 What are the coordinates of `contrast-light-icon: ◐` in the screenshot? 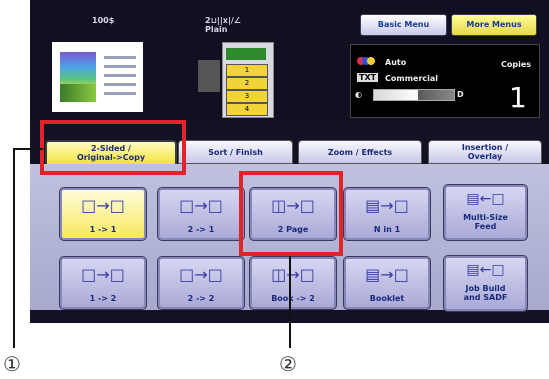 It's located at (358, 94).